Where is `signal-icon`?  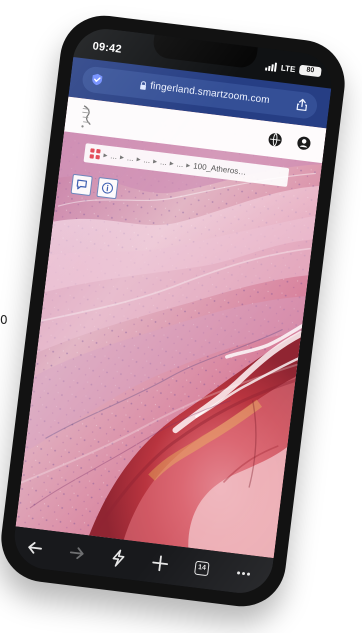 signal-icon is located at coordinates (271, 66).